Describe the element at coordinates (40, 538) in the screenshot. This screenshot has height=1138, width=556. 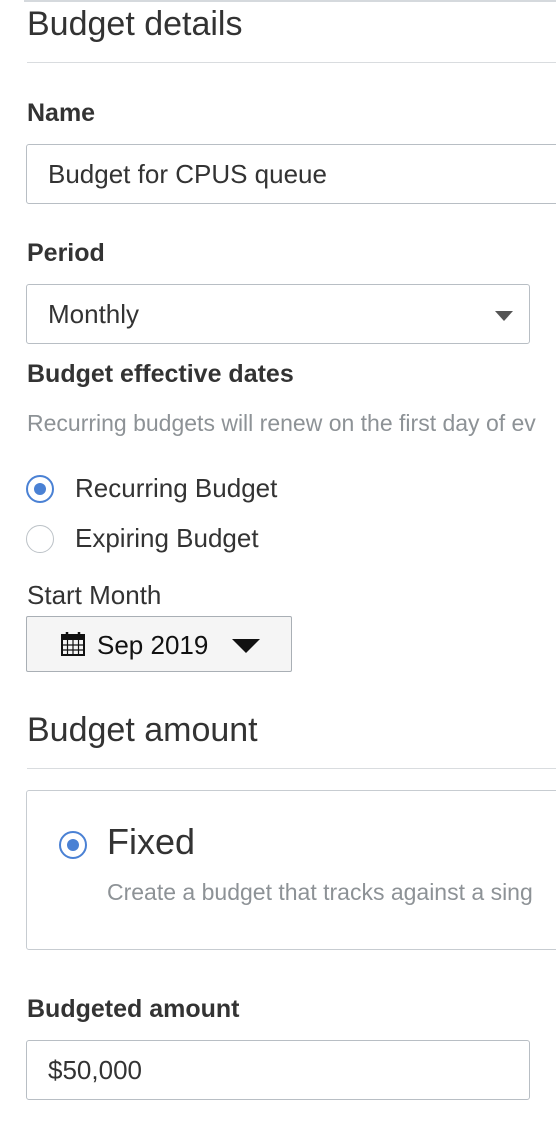
I see `expiring-budget-radio` at that location.